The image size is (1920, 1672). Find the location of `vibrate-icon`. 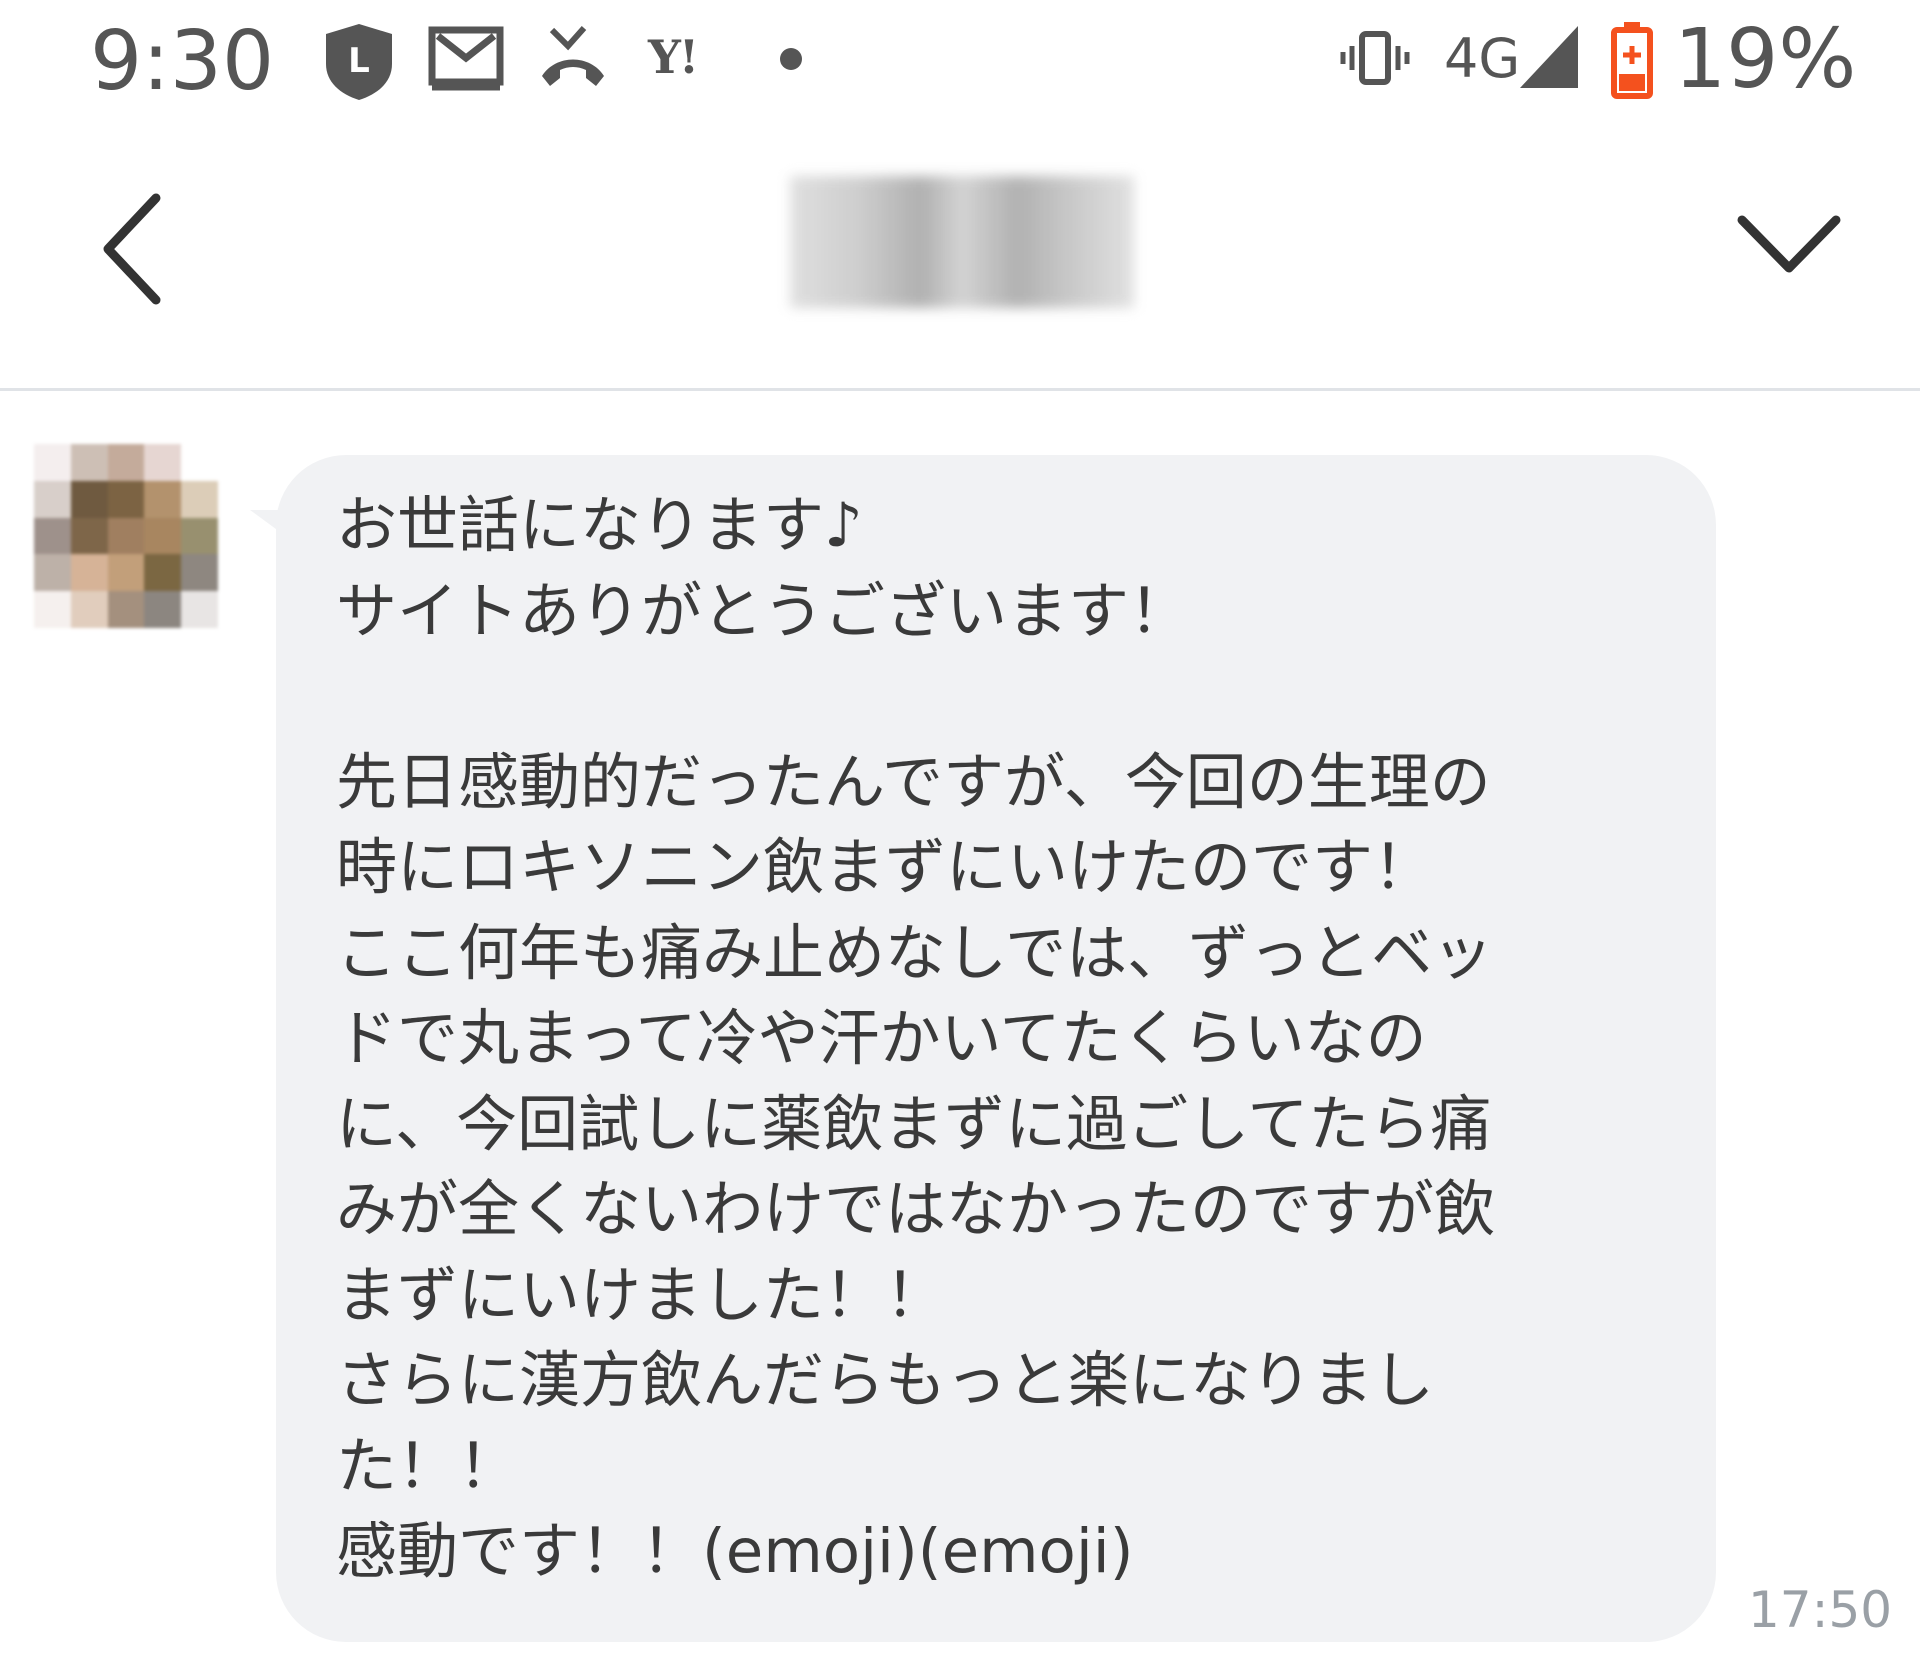

vibrate-icon is located at coordinates (1375, 58).